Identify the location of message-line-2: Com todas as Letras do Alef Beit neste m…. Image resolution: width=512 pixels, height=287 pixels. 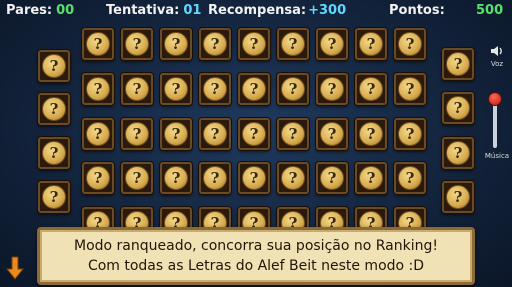
(256, 266).